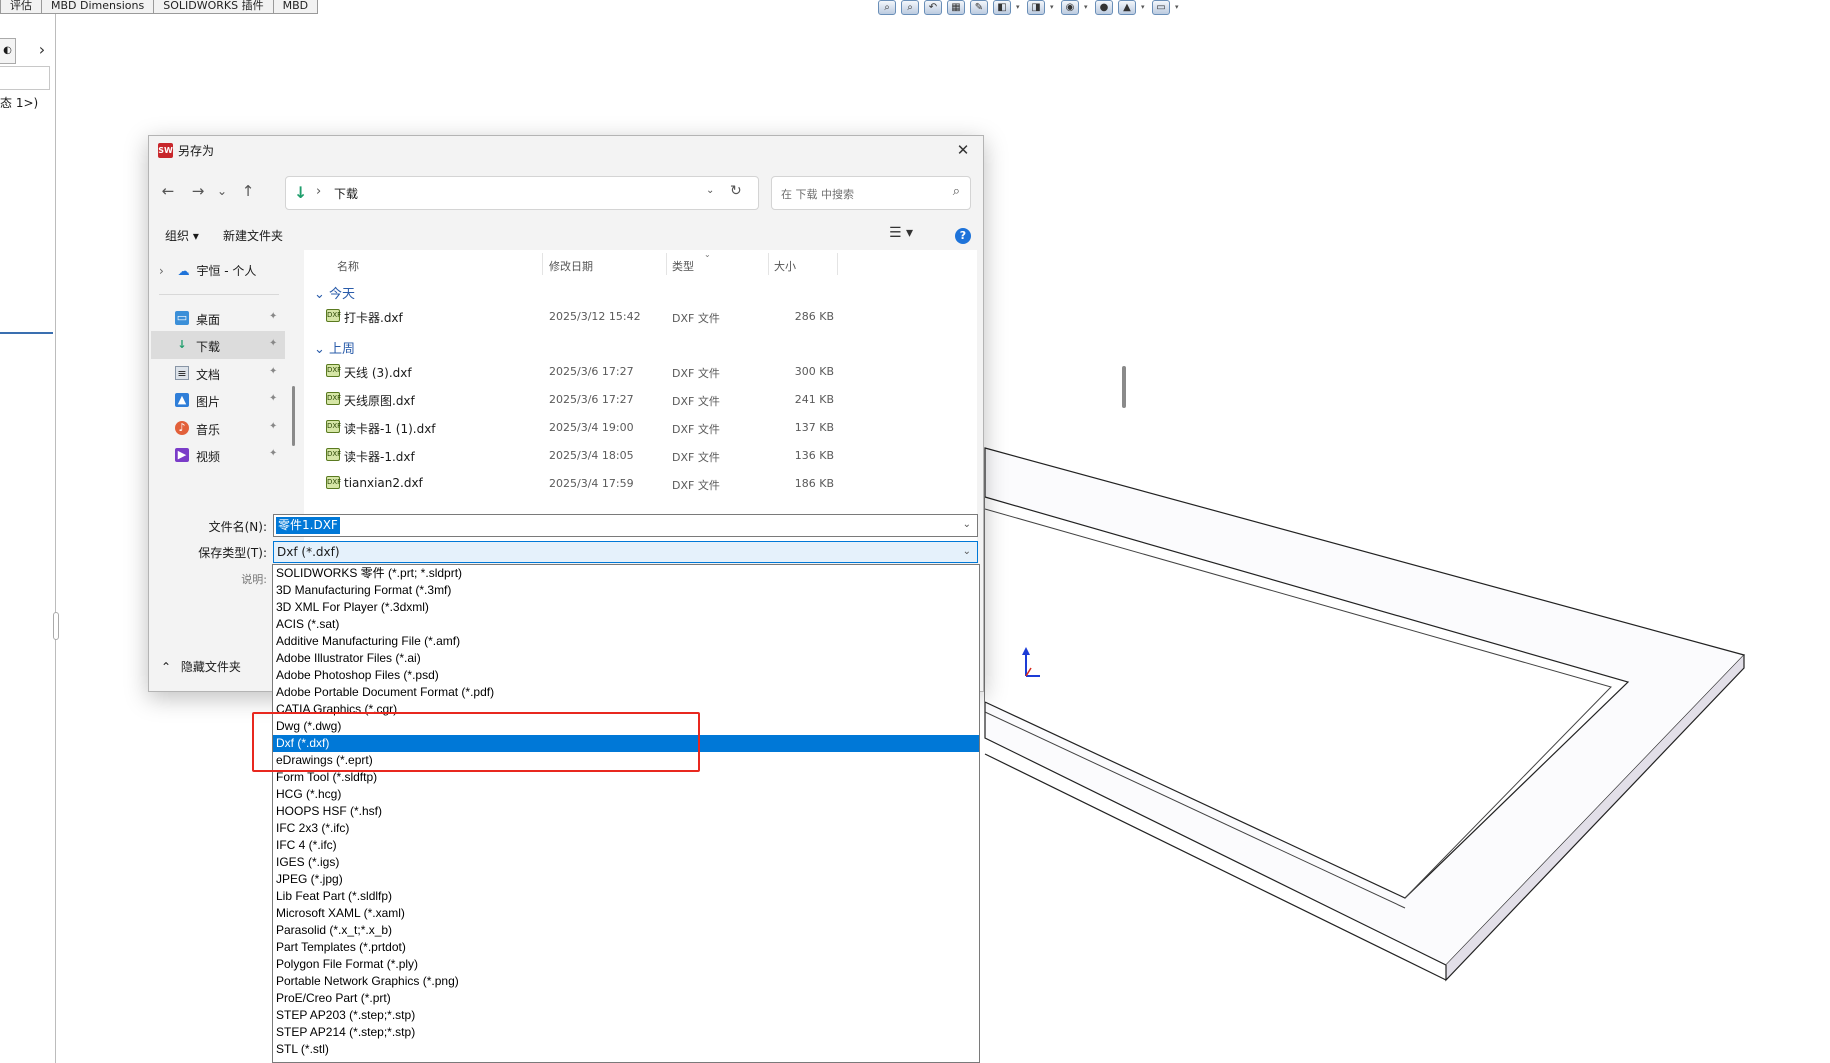 This screenshot has height=1063, width=1830. I want to click on zoom-to-area-icon: ⌕, so click(910, 7).